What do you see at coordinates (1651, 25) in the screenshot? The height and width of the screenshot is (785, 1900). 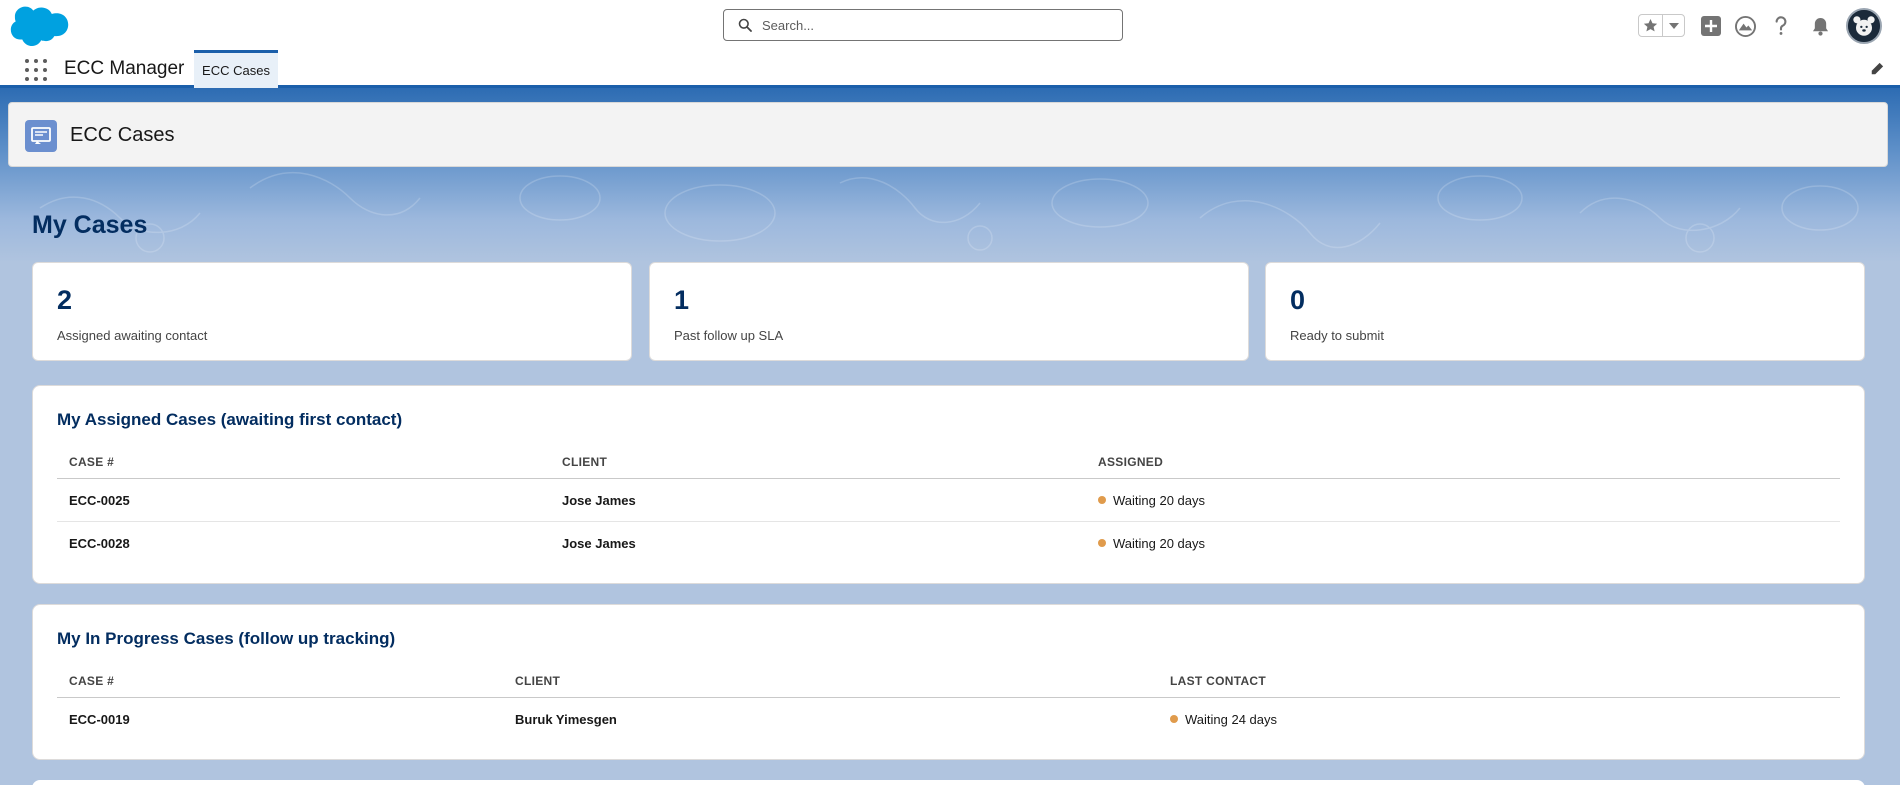 I see `star-icon` at bounding box center [1651, 25].